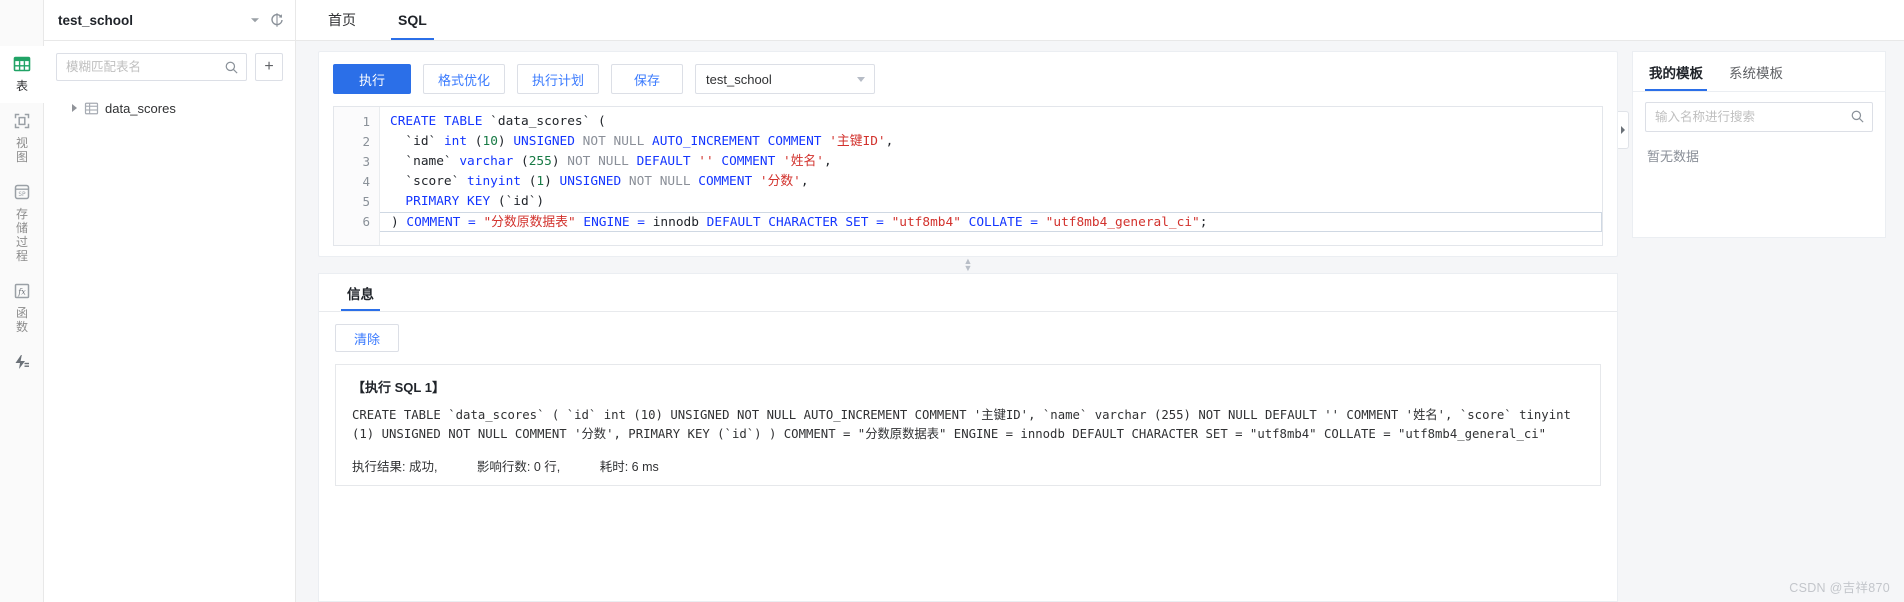 The width and height of the screenshot is (1904, 602). I want to click on log-status-row: 执行结果: 成功, 影响行数: 0 行, 耗时: 6 ms, so click(968, 465).